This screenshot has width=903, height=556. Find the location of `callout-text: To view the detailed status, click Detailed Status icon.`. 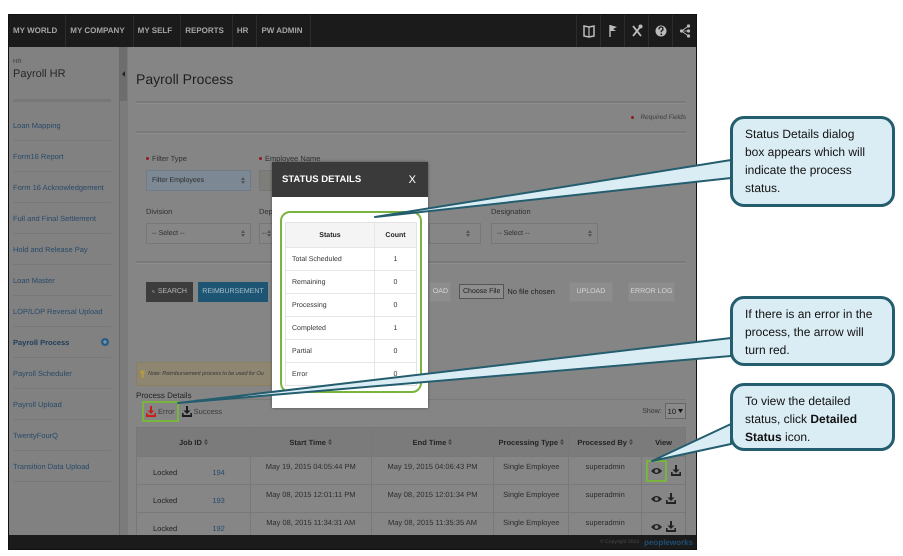

callout-text: To view the detailed status, click Detailed Status icon. is located at coordinates (812, 417).